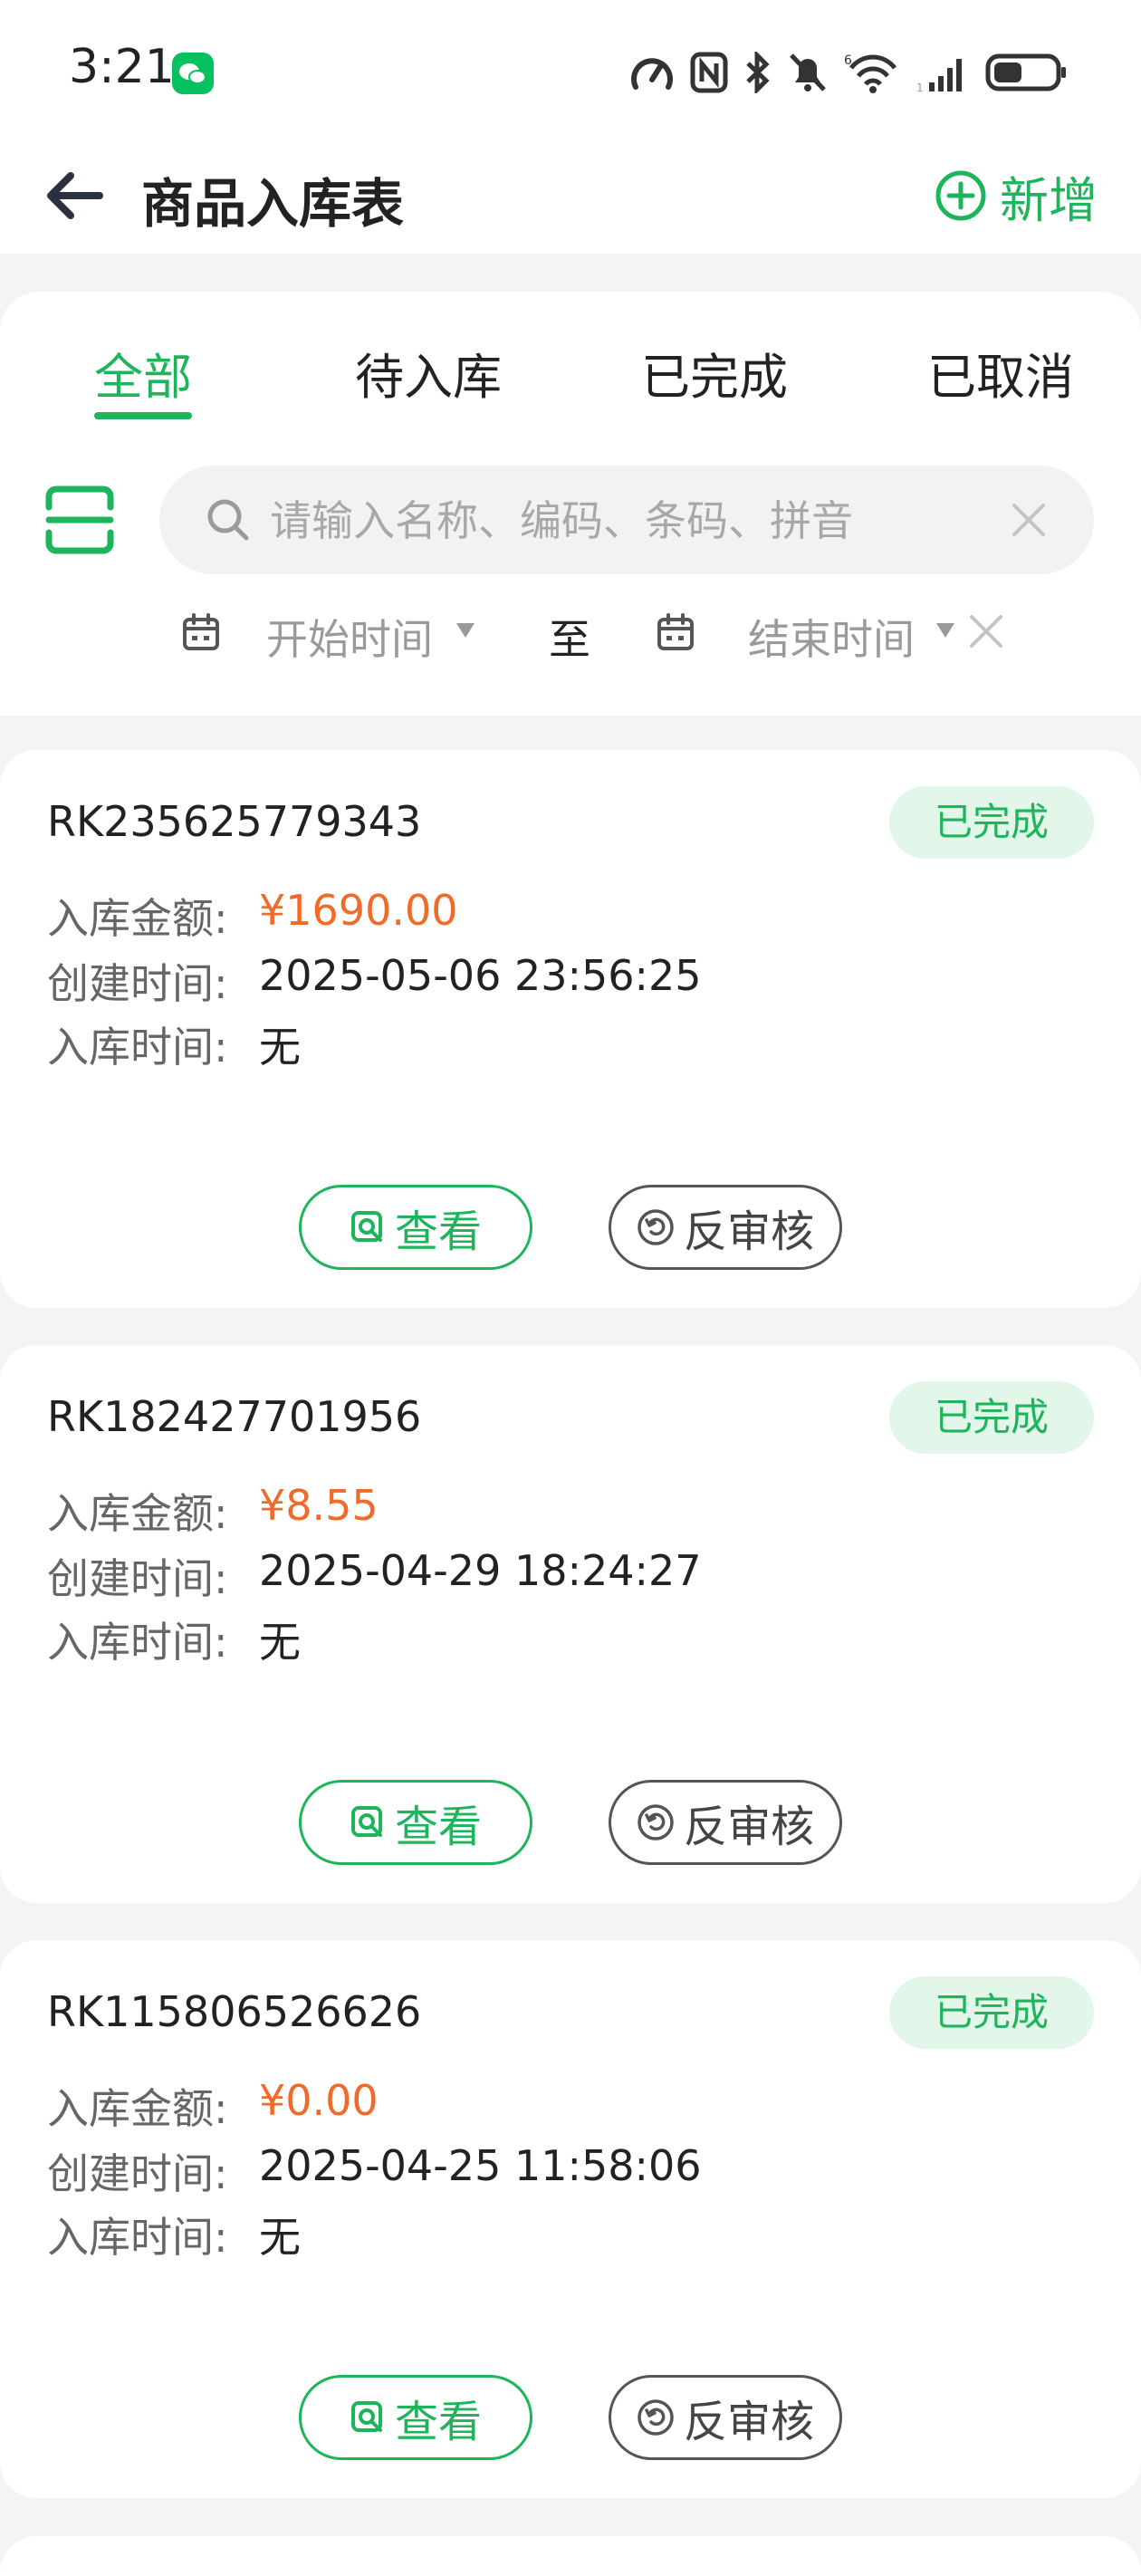 This screenshot has width=1141, height=2576. I want to click on wifi-icon: 6, so click(870, 73).